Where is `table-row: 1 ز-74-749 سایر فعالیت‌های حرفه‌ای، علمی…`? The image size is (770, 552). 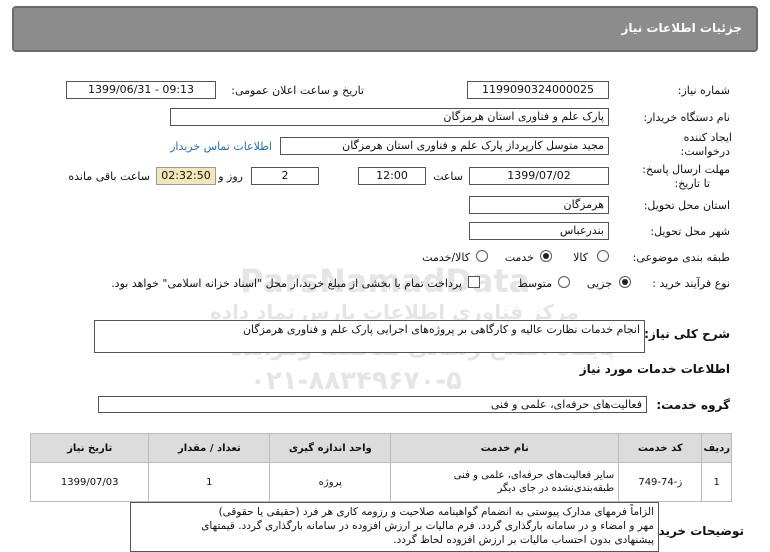
table-row: 1 ز-74-749 سایر فعالیت‌های حرفه‌ای، علمی… is located at coordinates (380, 482).